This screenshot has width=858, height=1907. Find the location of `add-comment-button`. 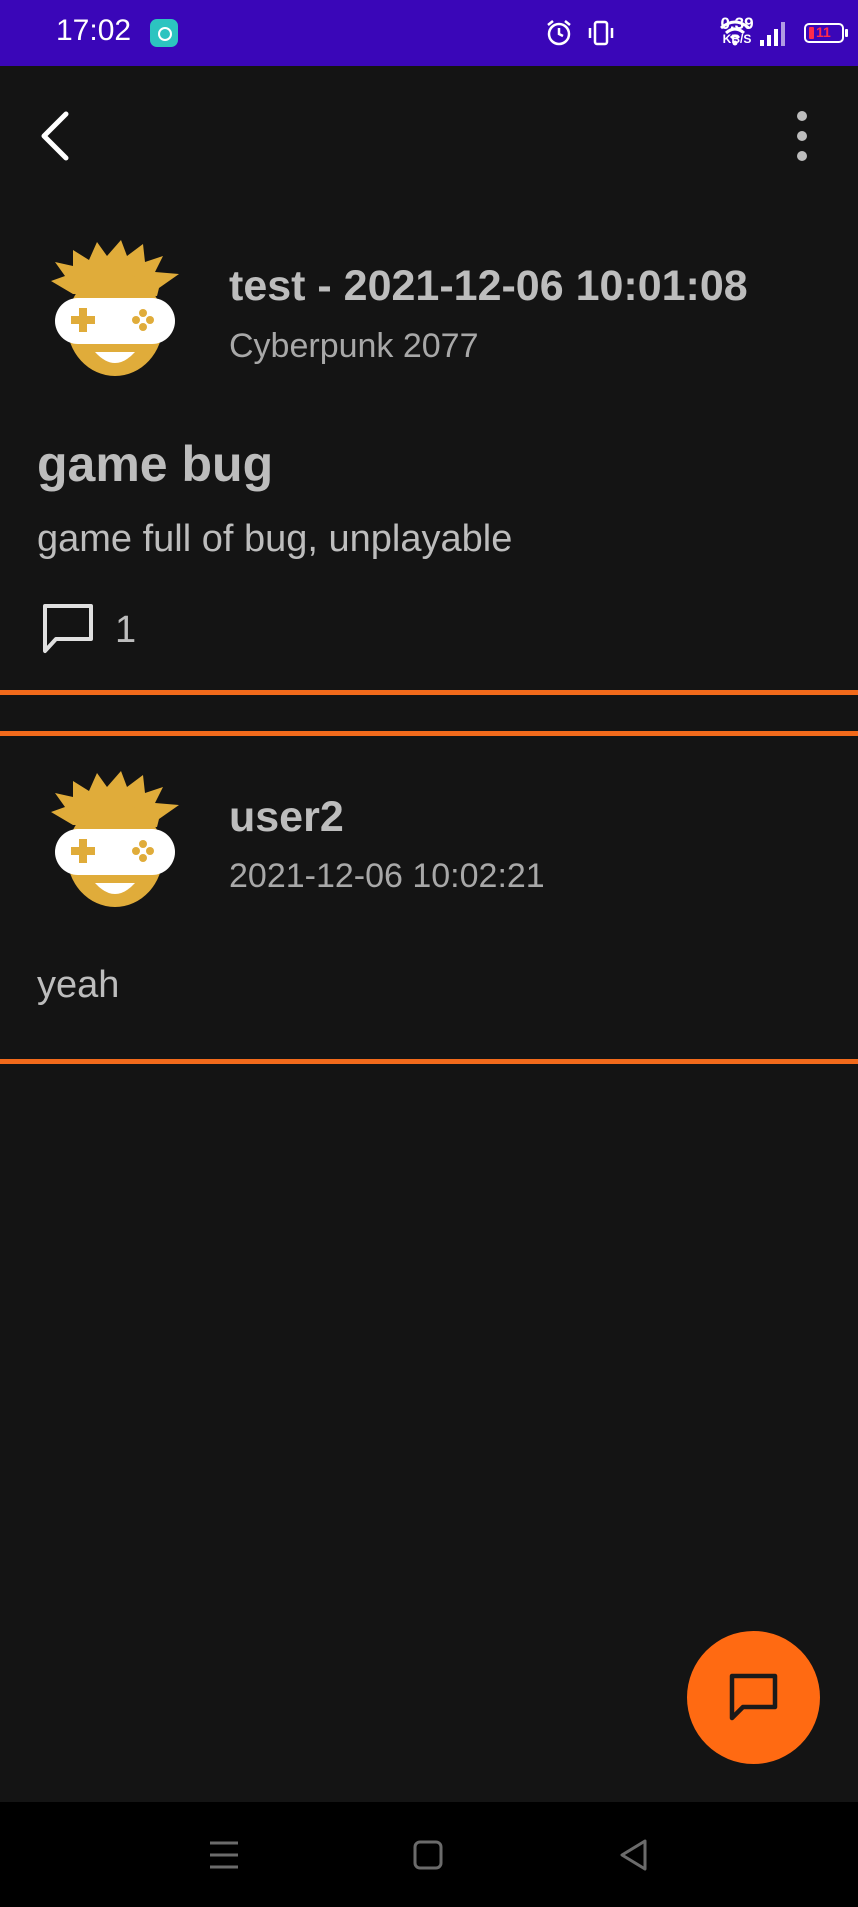

add-comment-button is located at coordinates (753, 1697).